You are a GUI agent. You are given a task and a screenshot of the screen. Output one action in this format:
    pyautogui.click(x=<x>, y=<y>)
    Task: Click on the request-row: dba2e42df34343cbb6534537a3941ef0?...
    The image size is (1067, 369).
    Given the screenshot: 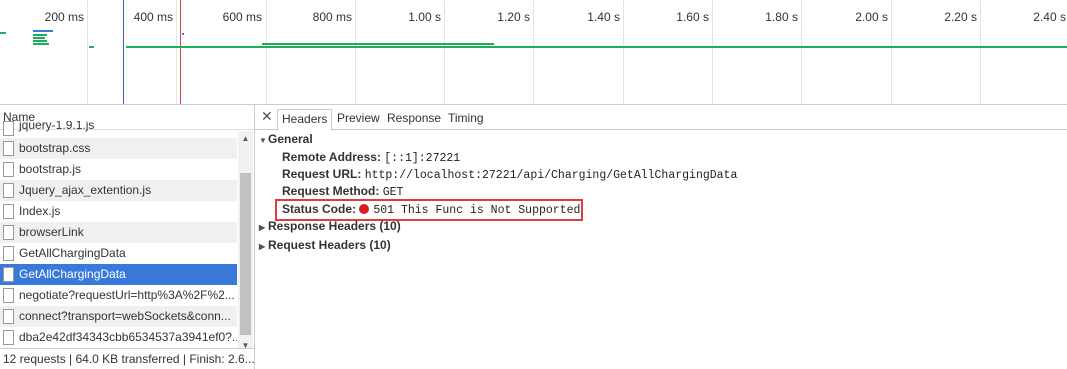 What is the action you would take?
    pyautogui.click(x=118, y=337)
    